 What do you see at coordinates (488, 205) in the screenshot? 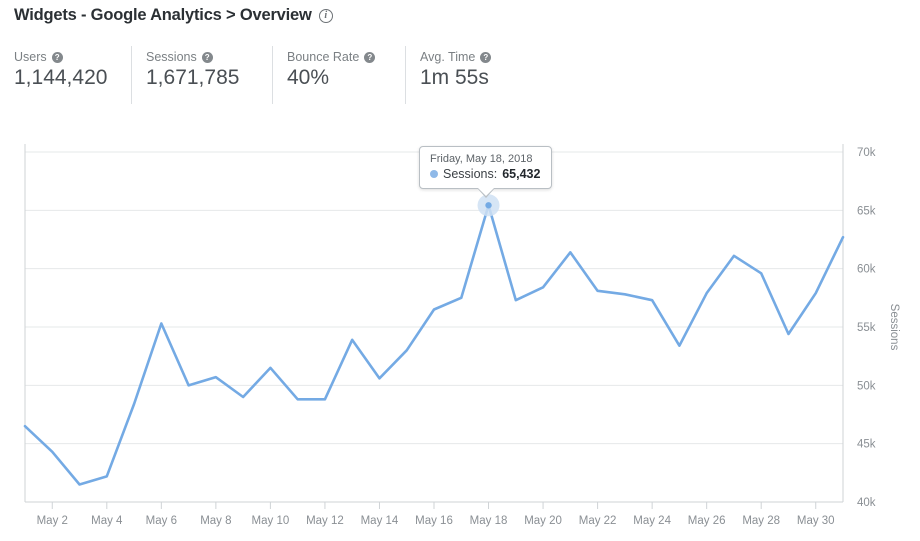
I see `highlight-dot` at bounding box center [488, 205].